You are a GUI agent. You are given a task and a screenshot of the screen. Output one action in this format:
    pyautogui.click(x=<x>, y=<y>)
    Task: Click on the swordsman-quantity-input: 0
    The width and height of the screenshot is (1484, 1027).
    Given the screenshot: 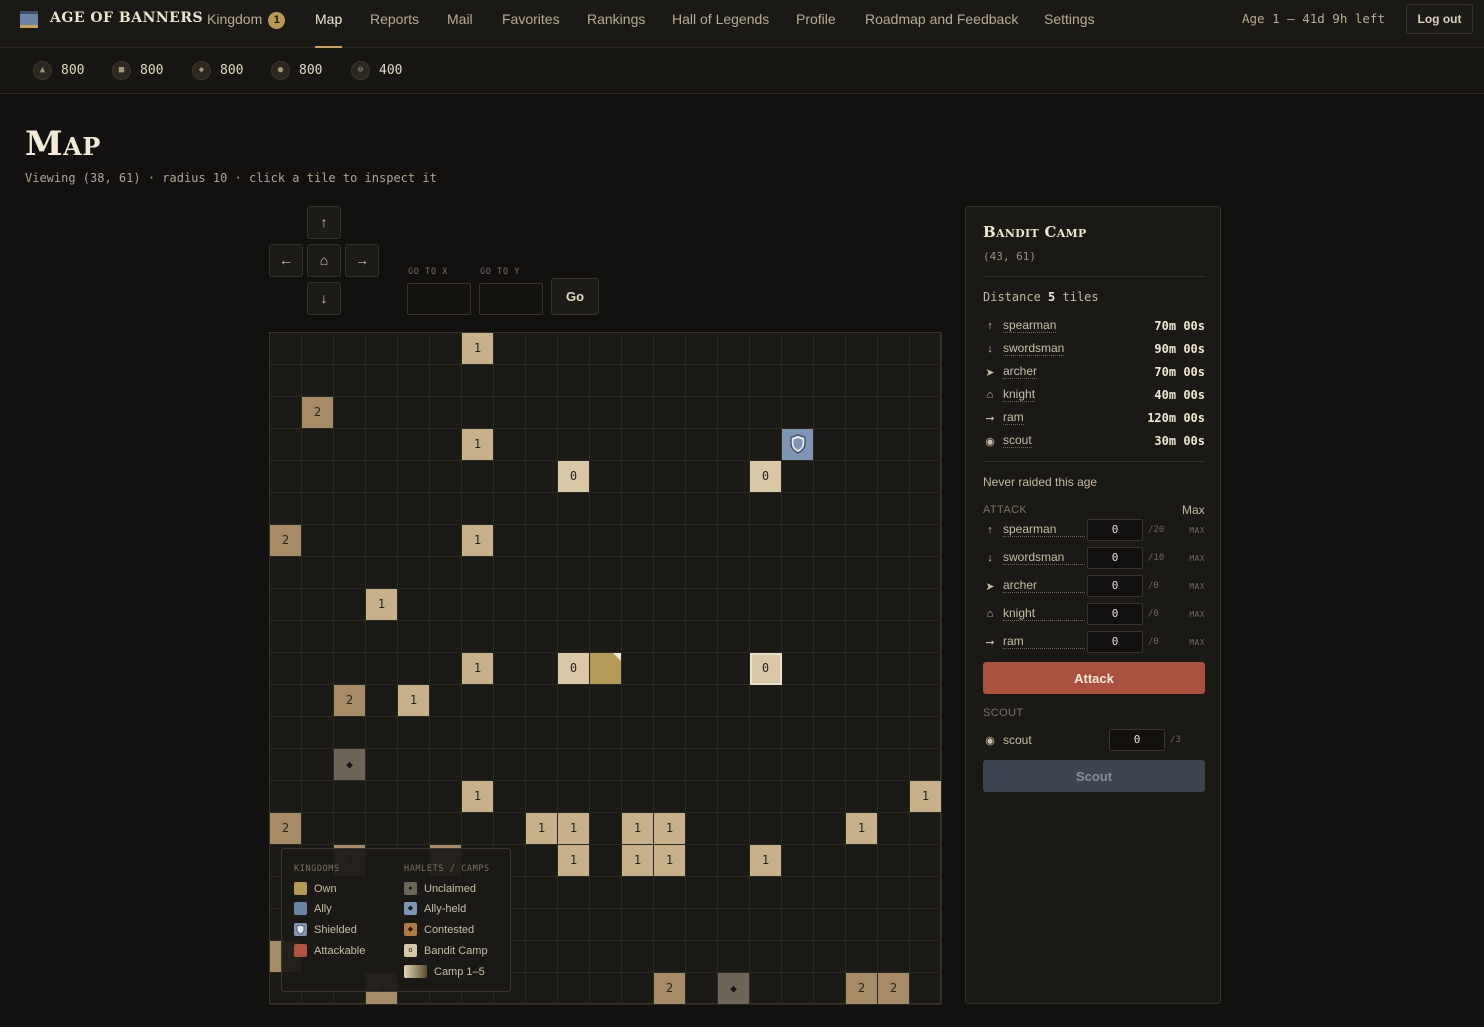 What is the action you would take?
    pyautogui.click(x=1115, y=558)
    